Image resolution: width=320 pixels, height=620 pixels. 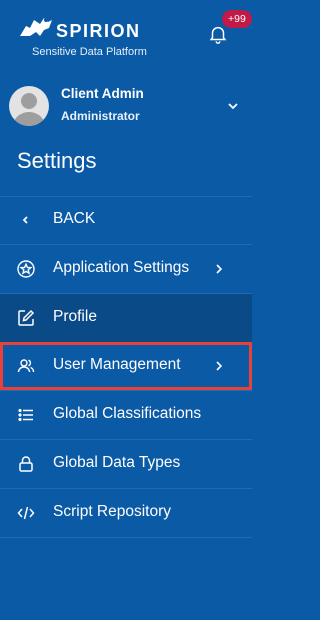 I want to click on page-title: Settings, so click(x=57, y=160).